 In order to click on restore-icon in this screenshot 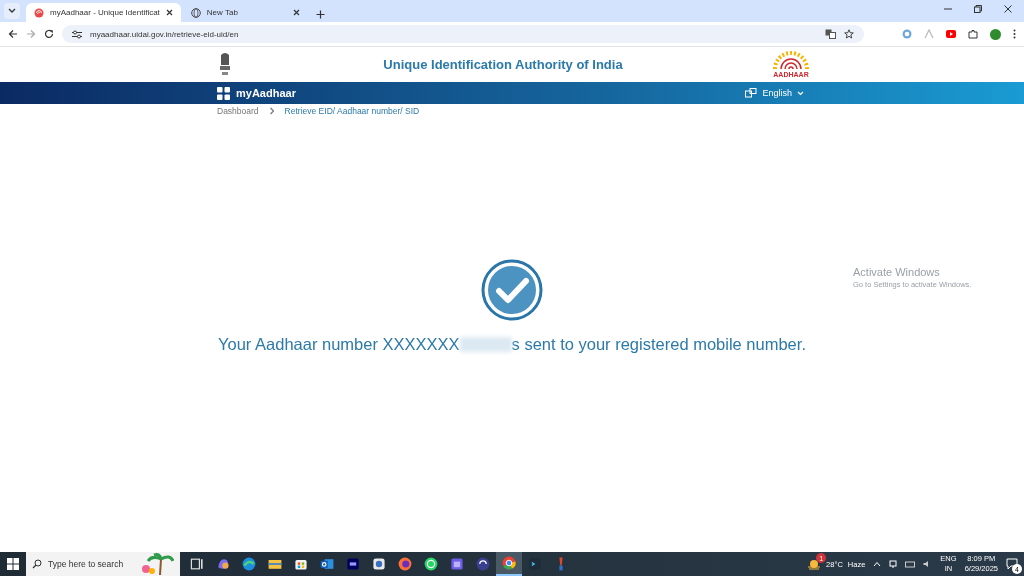, I will do `click(978, 8)`.